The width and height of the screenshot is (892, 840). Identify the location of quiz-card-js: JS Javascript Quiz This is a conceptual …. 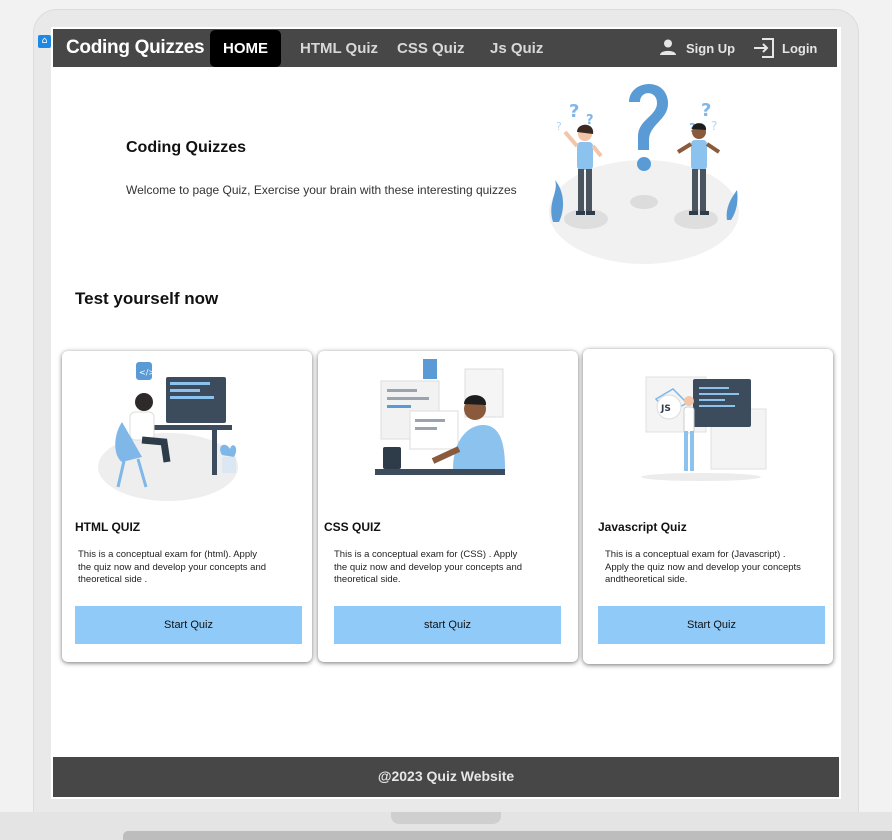
(708, 506).